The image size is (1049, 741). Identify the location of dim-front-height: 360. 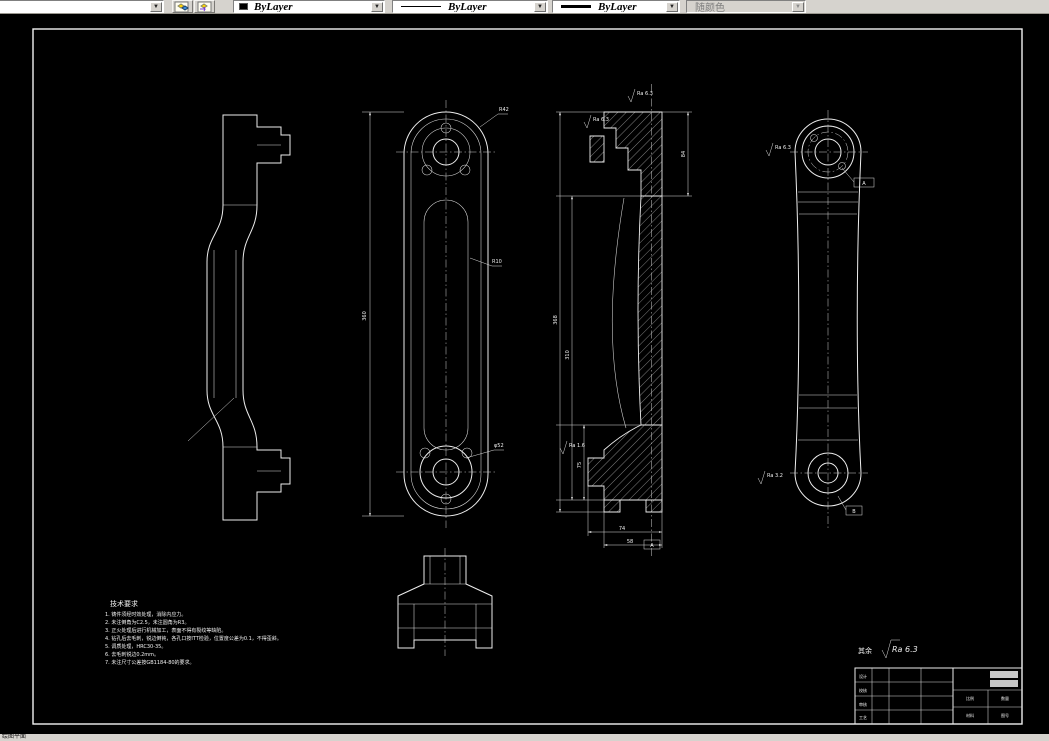
(365, 316).